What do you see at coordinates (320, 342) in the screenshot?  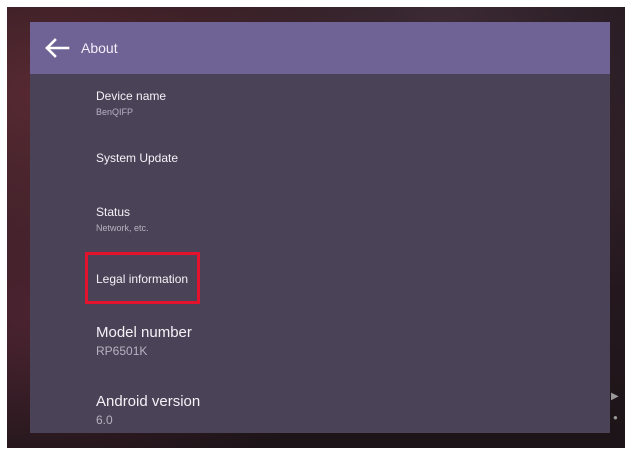 I see `settings-item-model-number: Model number RP6501K` at bounding box center [320, 342].